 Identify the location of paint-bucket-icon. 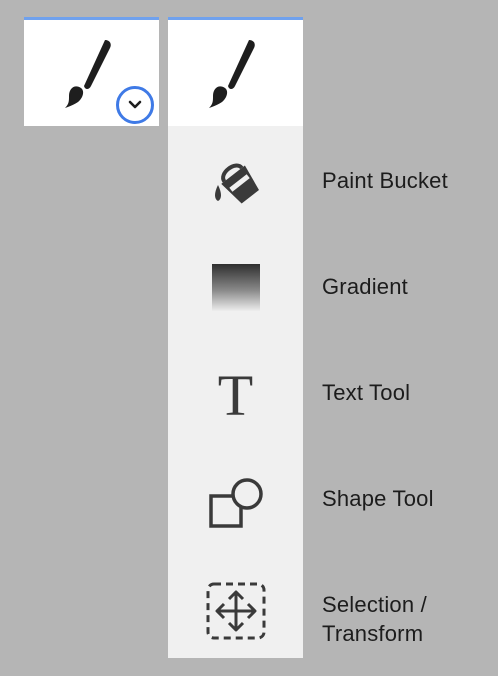
(236, 183).